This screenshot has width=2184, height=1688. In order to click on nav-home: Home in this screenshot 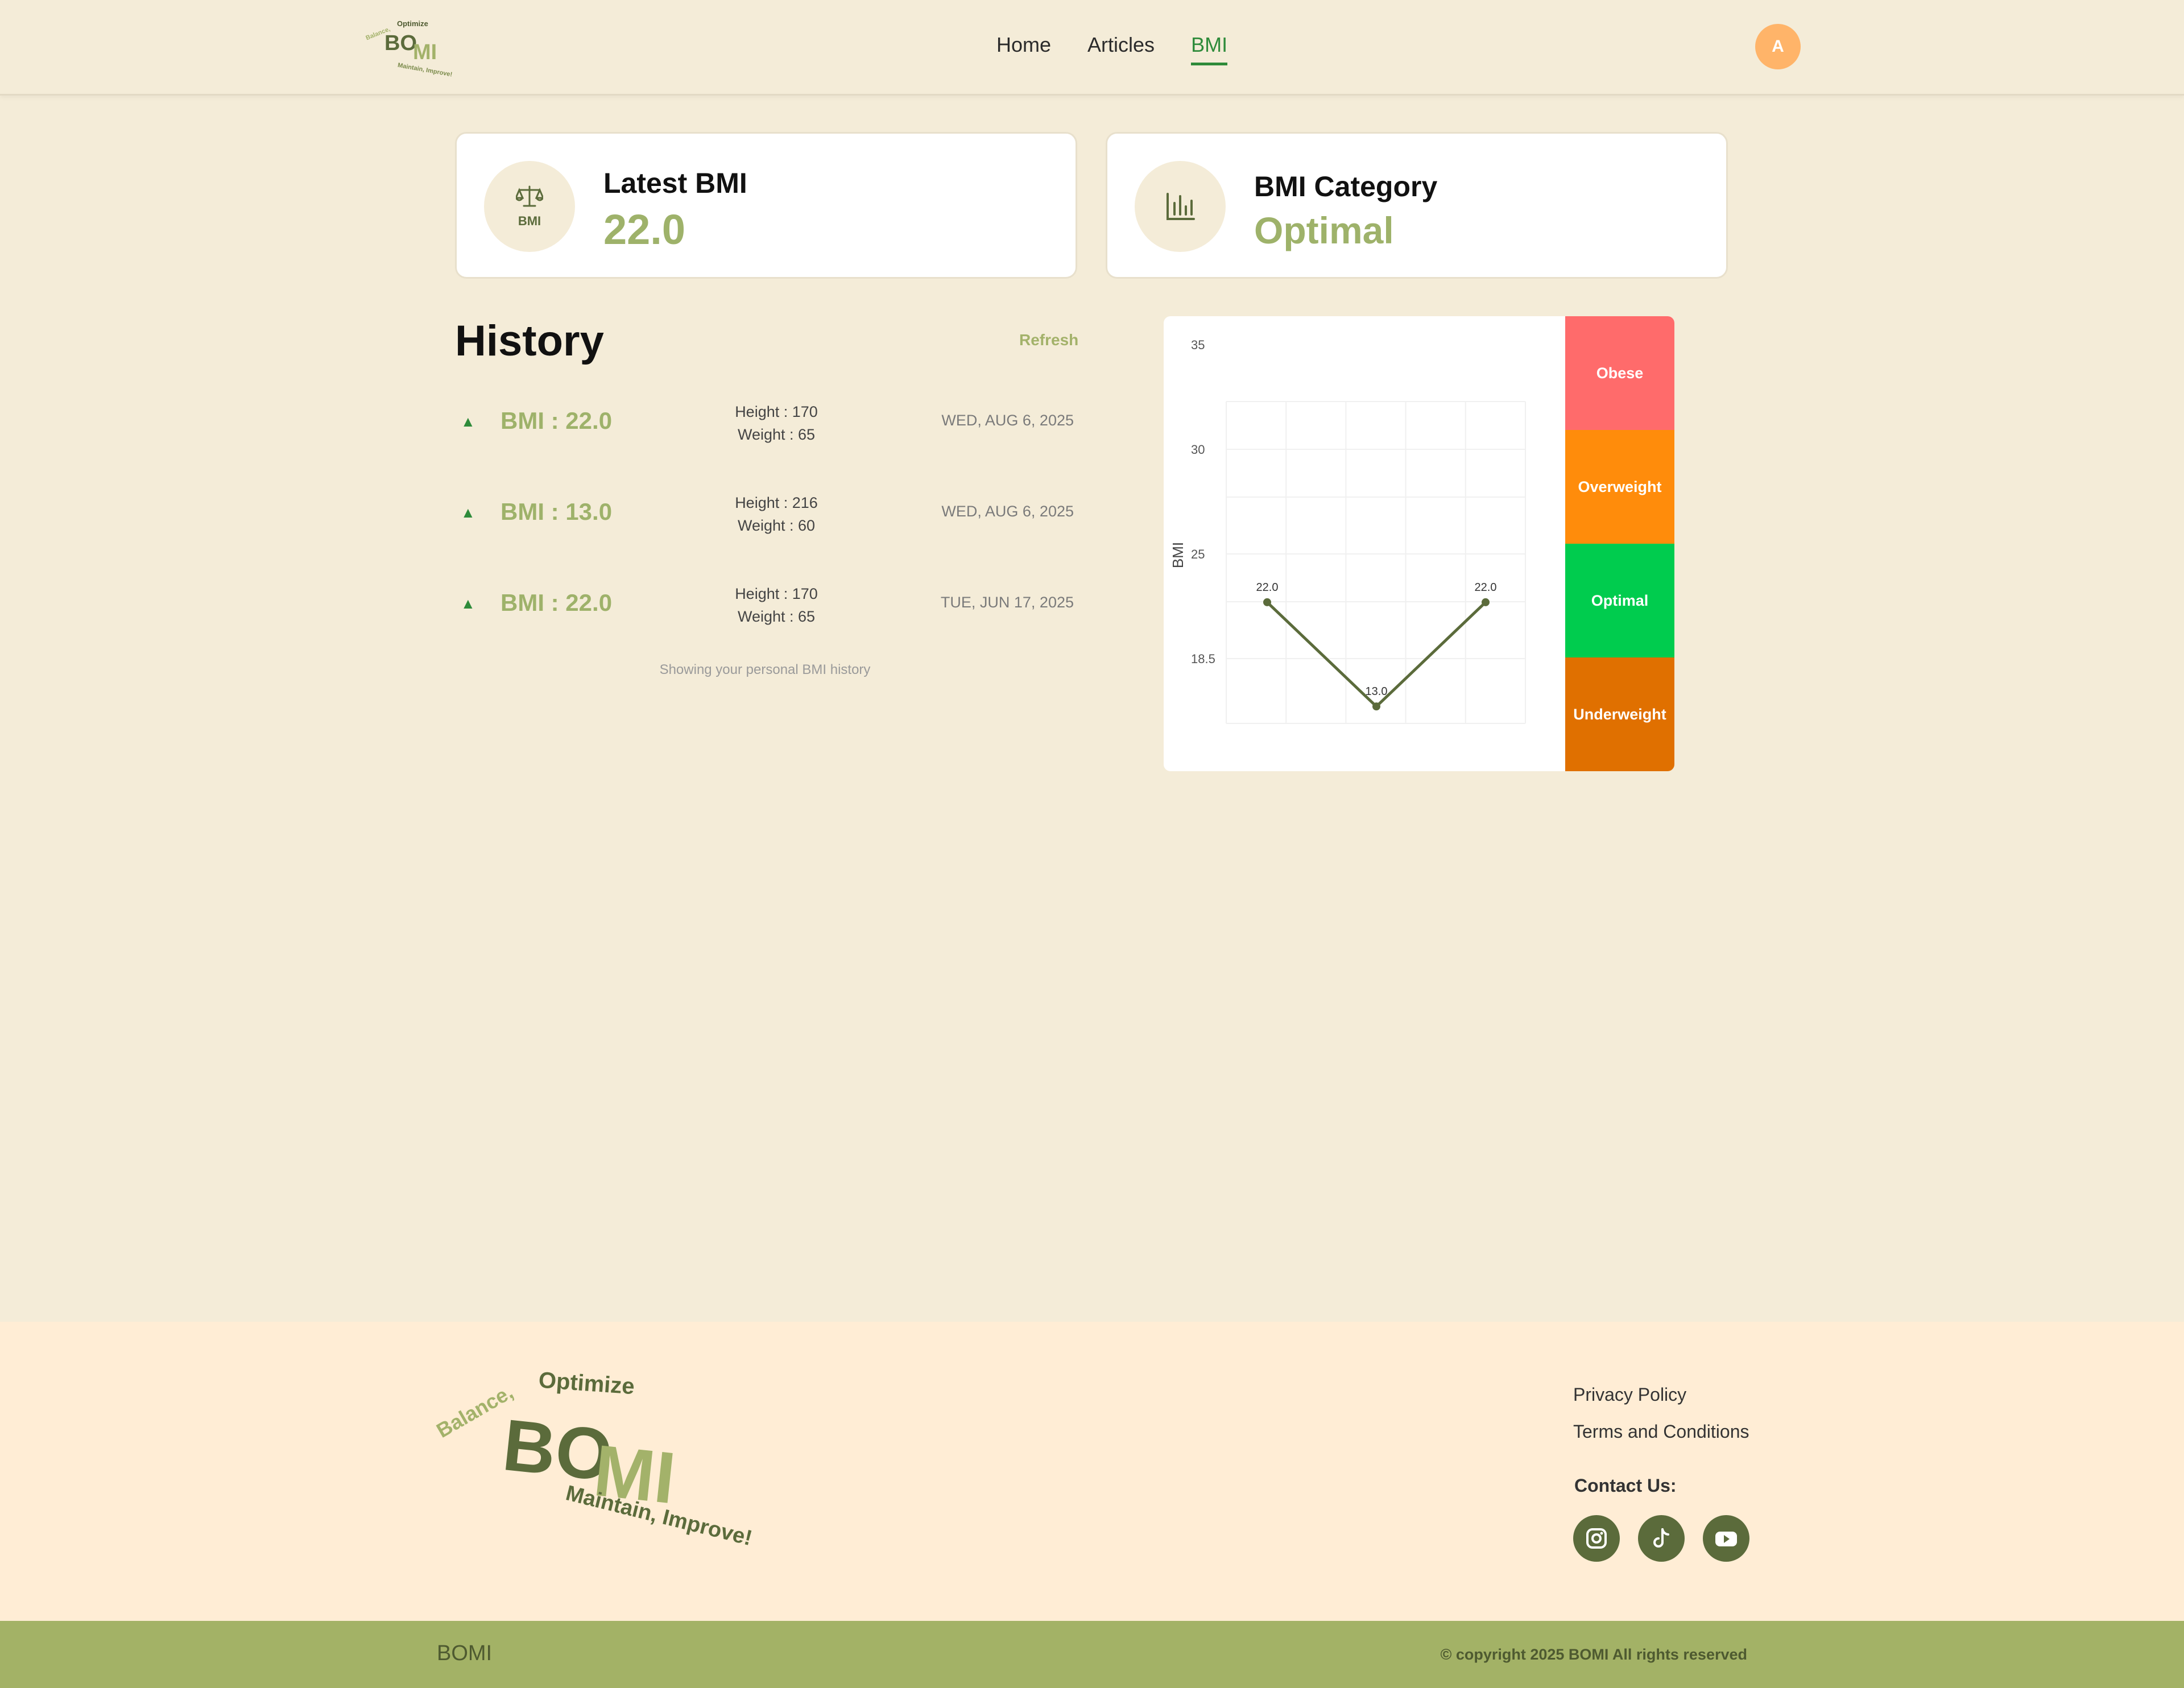, I will do `click(1023, 49)`.